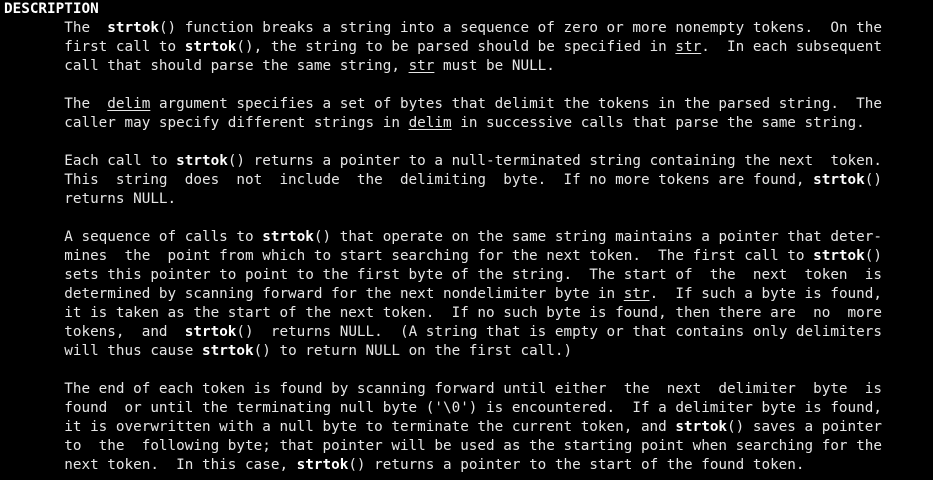  What do you see at coordinates (206, 123) in the screenshot?
I see `text-segment: caller may specify different strings in` at bounding box center [206, 123].